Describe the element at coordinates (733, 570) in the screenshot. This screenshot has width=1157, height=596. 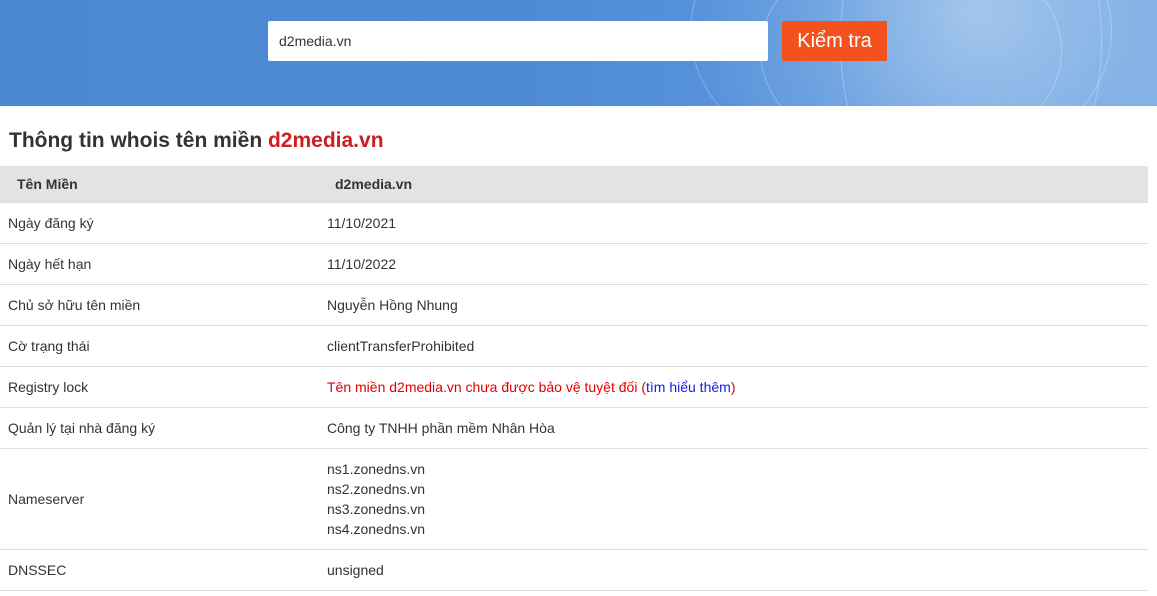
I see `row-value: unsigned` at that location.